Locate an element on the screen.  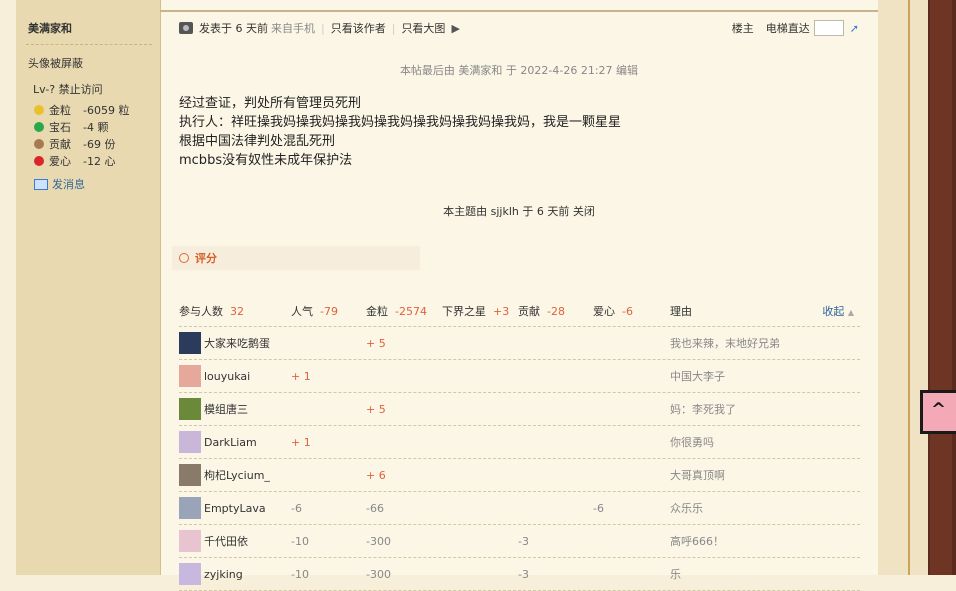
user-stat: 贡献 -69 份 is located at coordinates (74, 144).